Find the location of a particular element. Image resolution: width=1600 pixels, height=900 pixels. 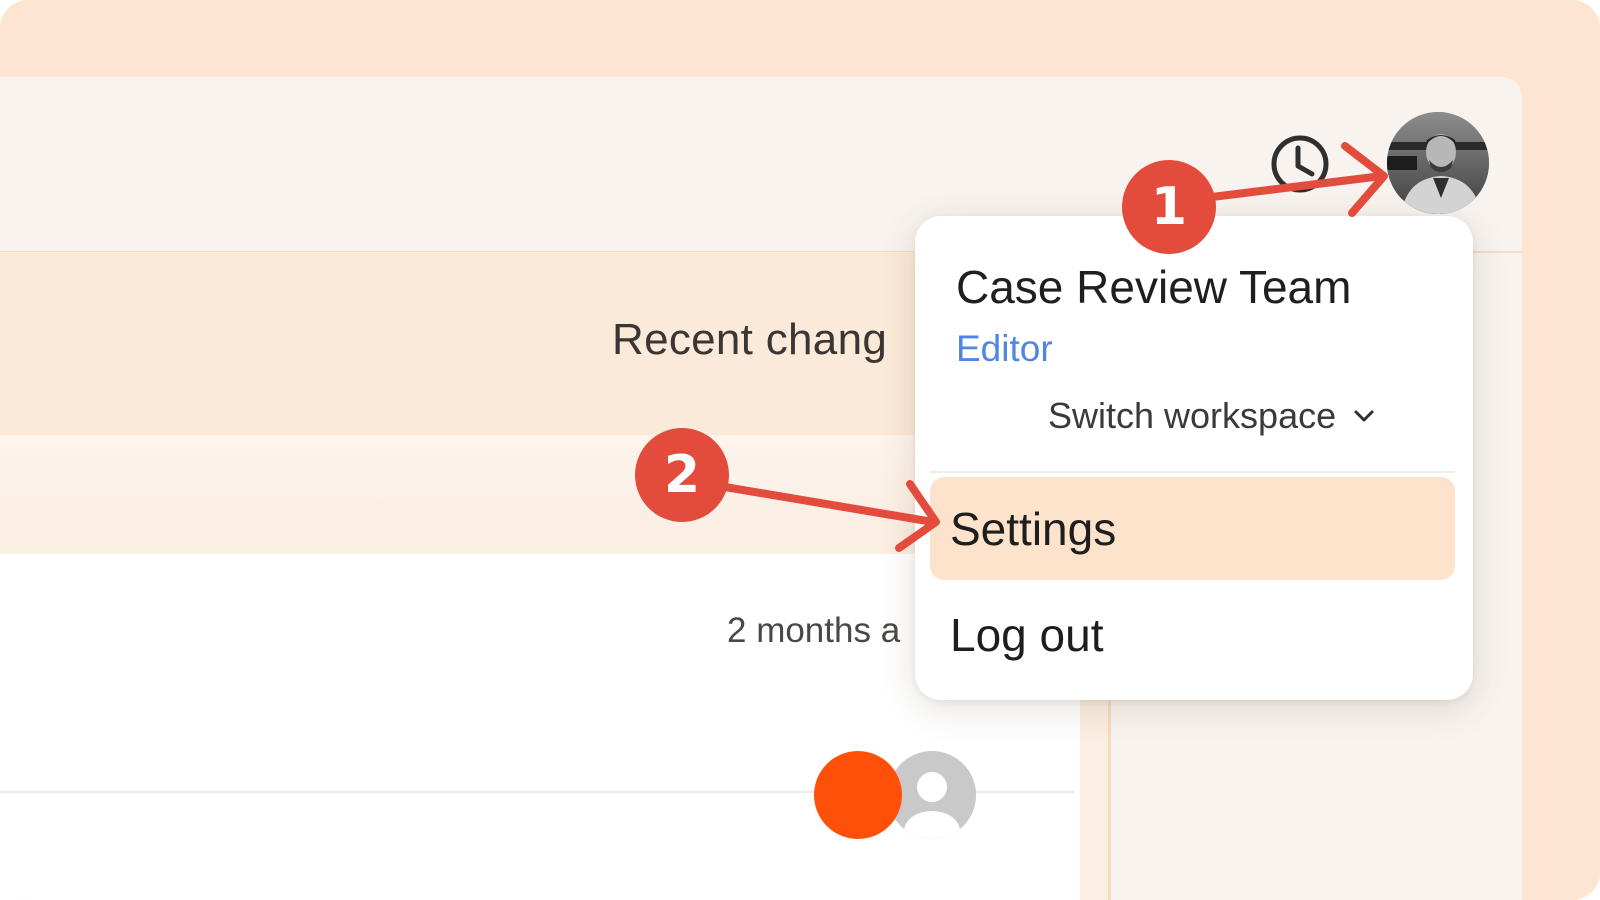

switch-workspace-label: Switch workspace is located at coordinates (1192, 415).